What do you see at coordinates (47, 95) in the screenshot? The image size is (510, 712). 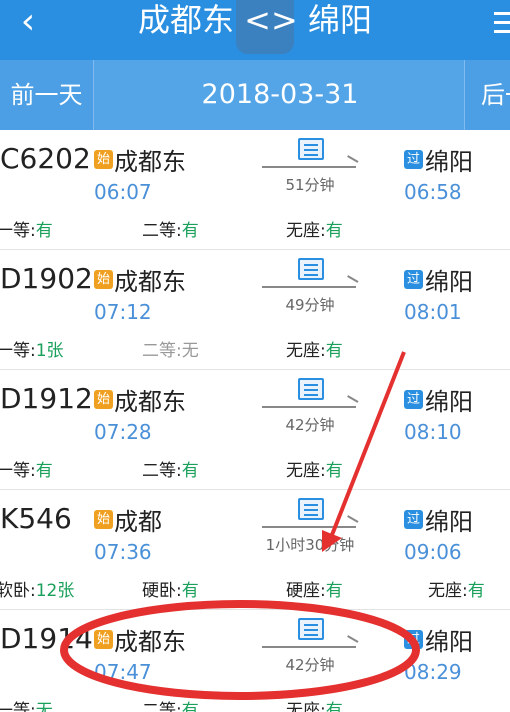 I see `prev-day-button: 前一天` at bounding box center [47, 95].